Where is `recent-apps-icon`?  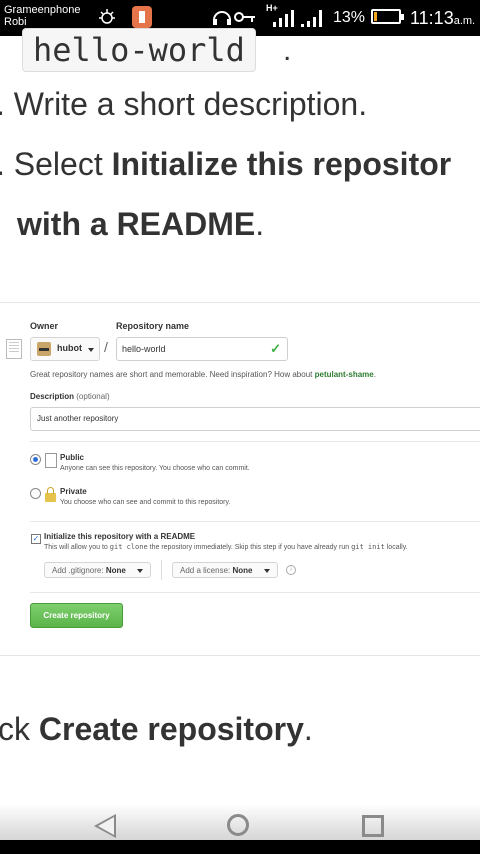 recent-apps-icon is located at coordinates (373, 826).